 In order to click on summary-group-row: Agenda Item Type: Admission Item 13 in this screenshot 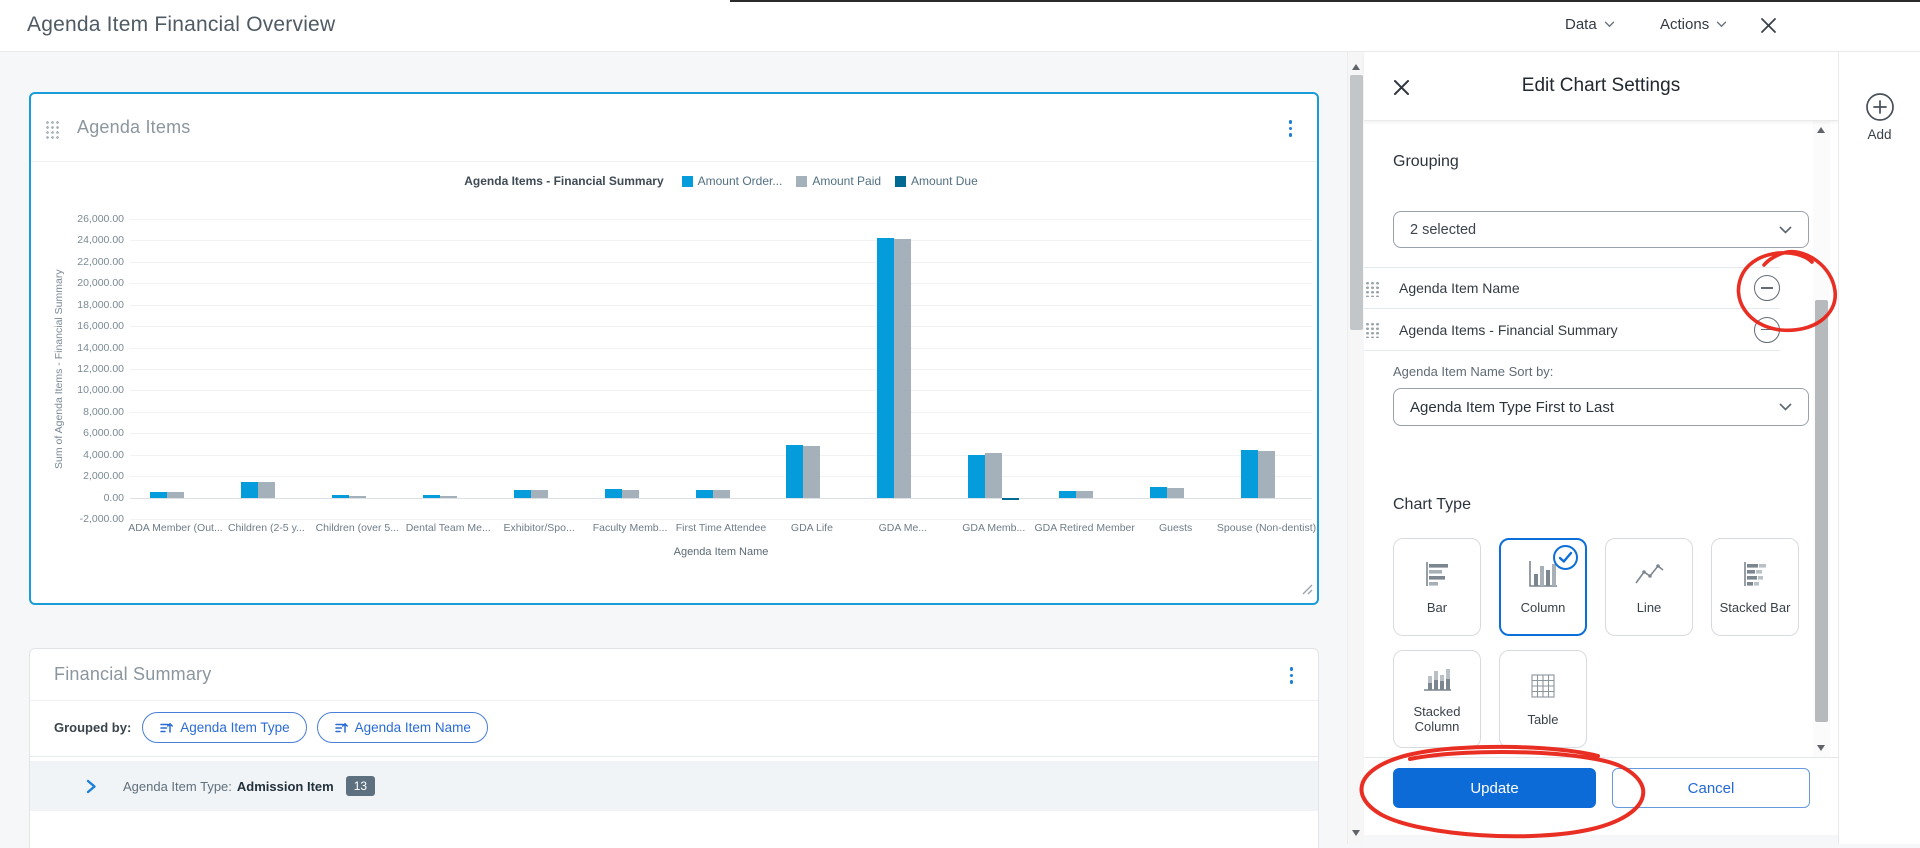, I will do `click(674, 786)`.